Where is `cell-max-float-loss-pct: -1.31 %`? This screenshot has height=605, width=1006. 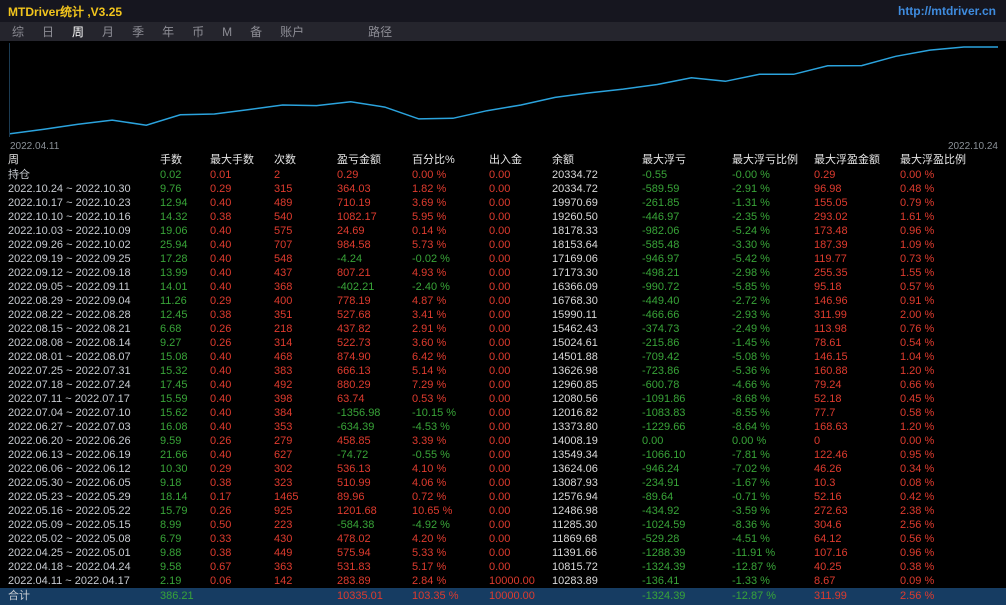 cell-max-float-loss-pct: -1.31 % is located at coordinates (751, 203).